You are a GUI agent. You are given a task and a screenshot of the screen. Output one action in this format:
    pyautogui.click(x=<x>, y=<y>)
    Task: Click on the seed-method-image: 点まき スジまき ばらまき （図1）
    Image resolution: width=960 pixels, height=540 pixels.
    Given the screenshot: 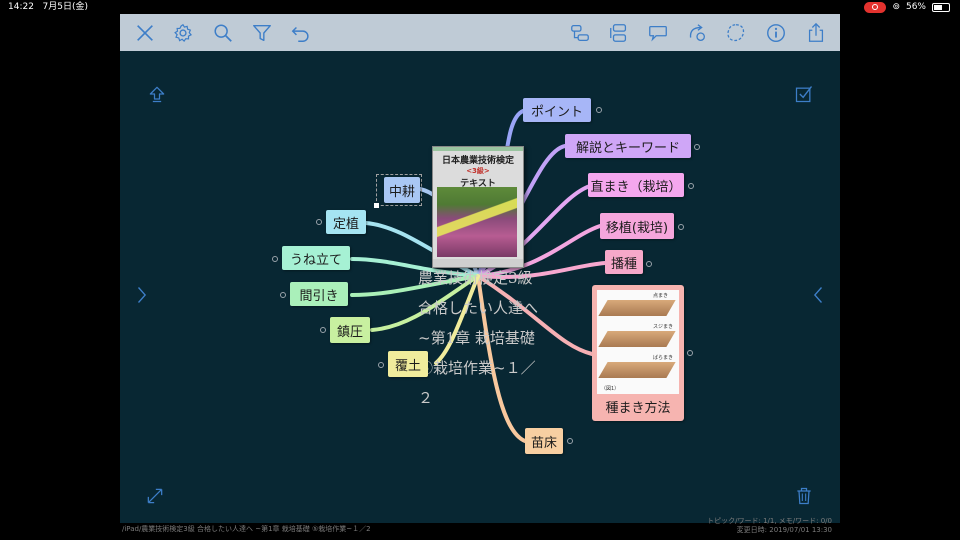 What is the action you would take?
    pyautogui.click(x=638, y=342)
    